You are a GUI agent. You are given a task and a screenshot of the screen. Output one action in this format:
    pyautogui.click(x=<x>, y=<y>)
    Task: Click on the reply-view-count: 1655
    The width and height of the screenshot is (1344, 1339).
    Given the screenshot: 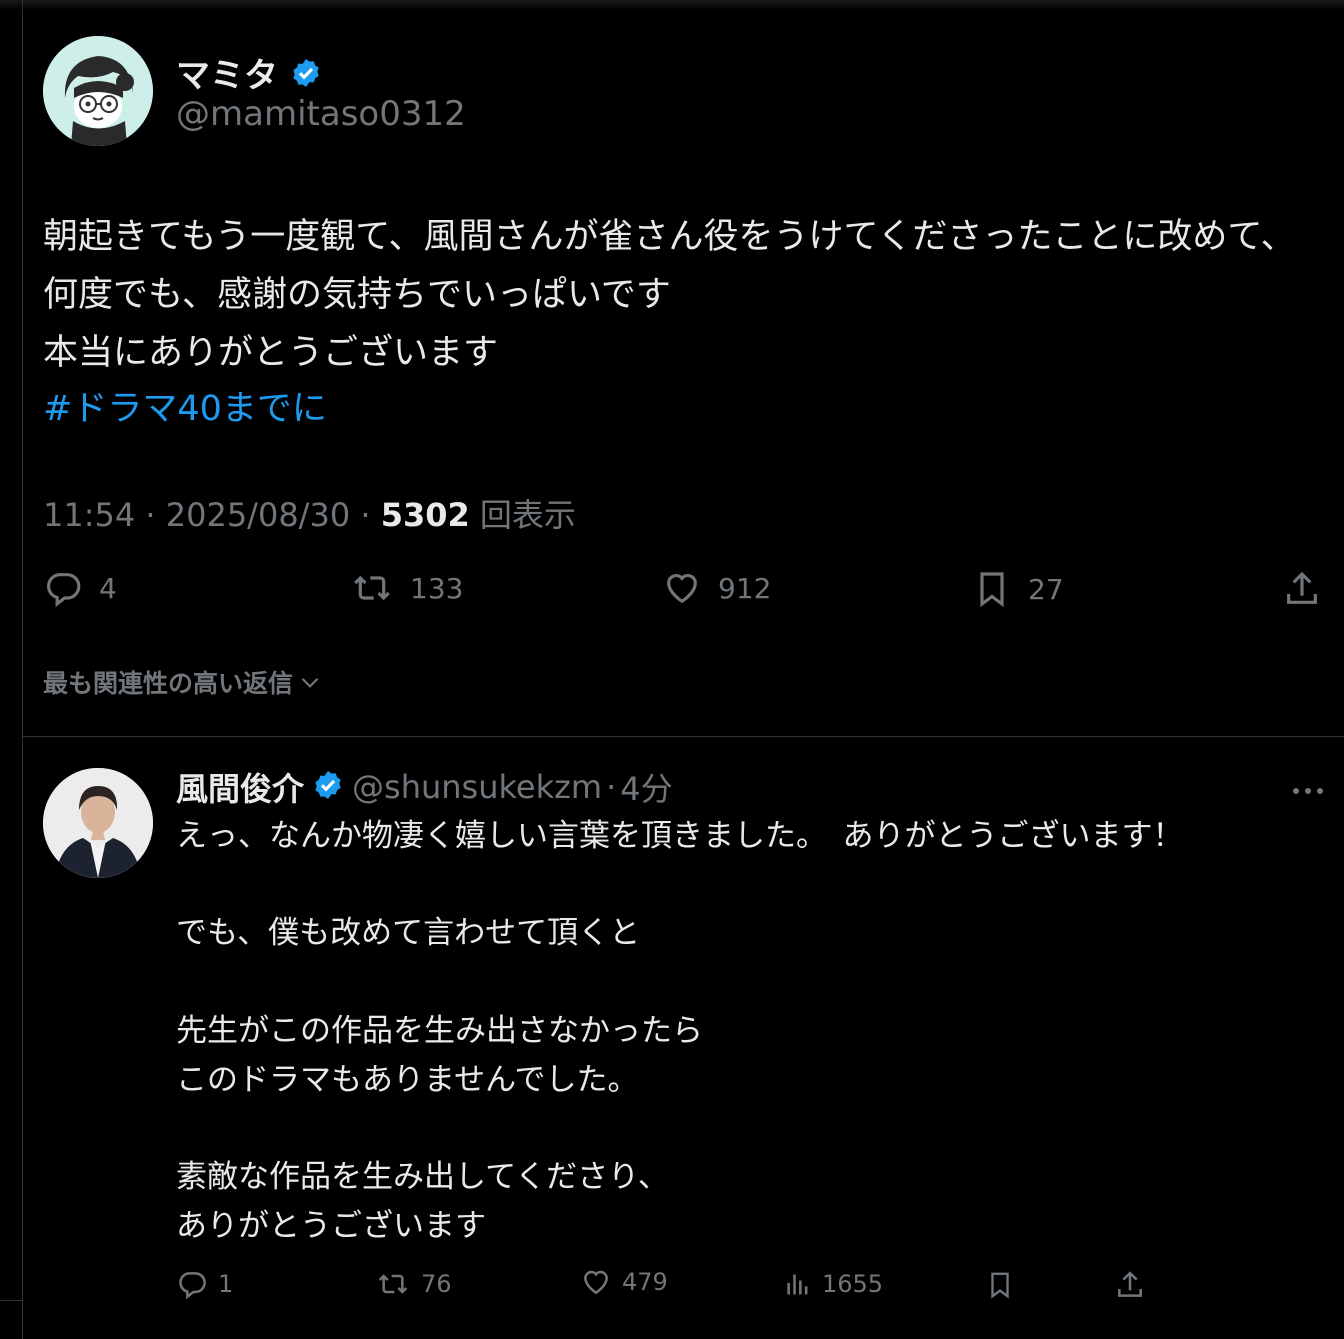 What is the action you would take?
    pyautogui.click(x=853, y=1284)
    